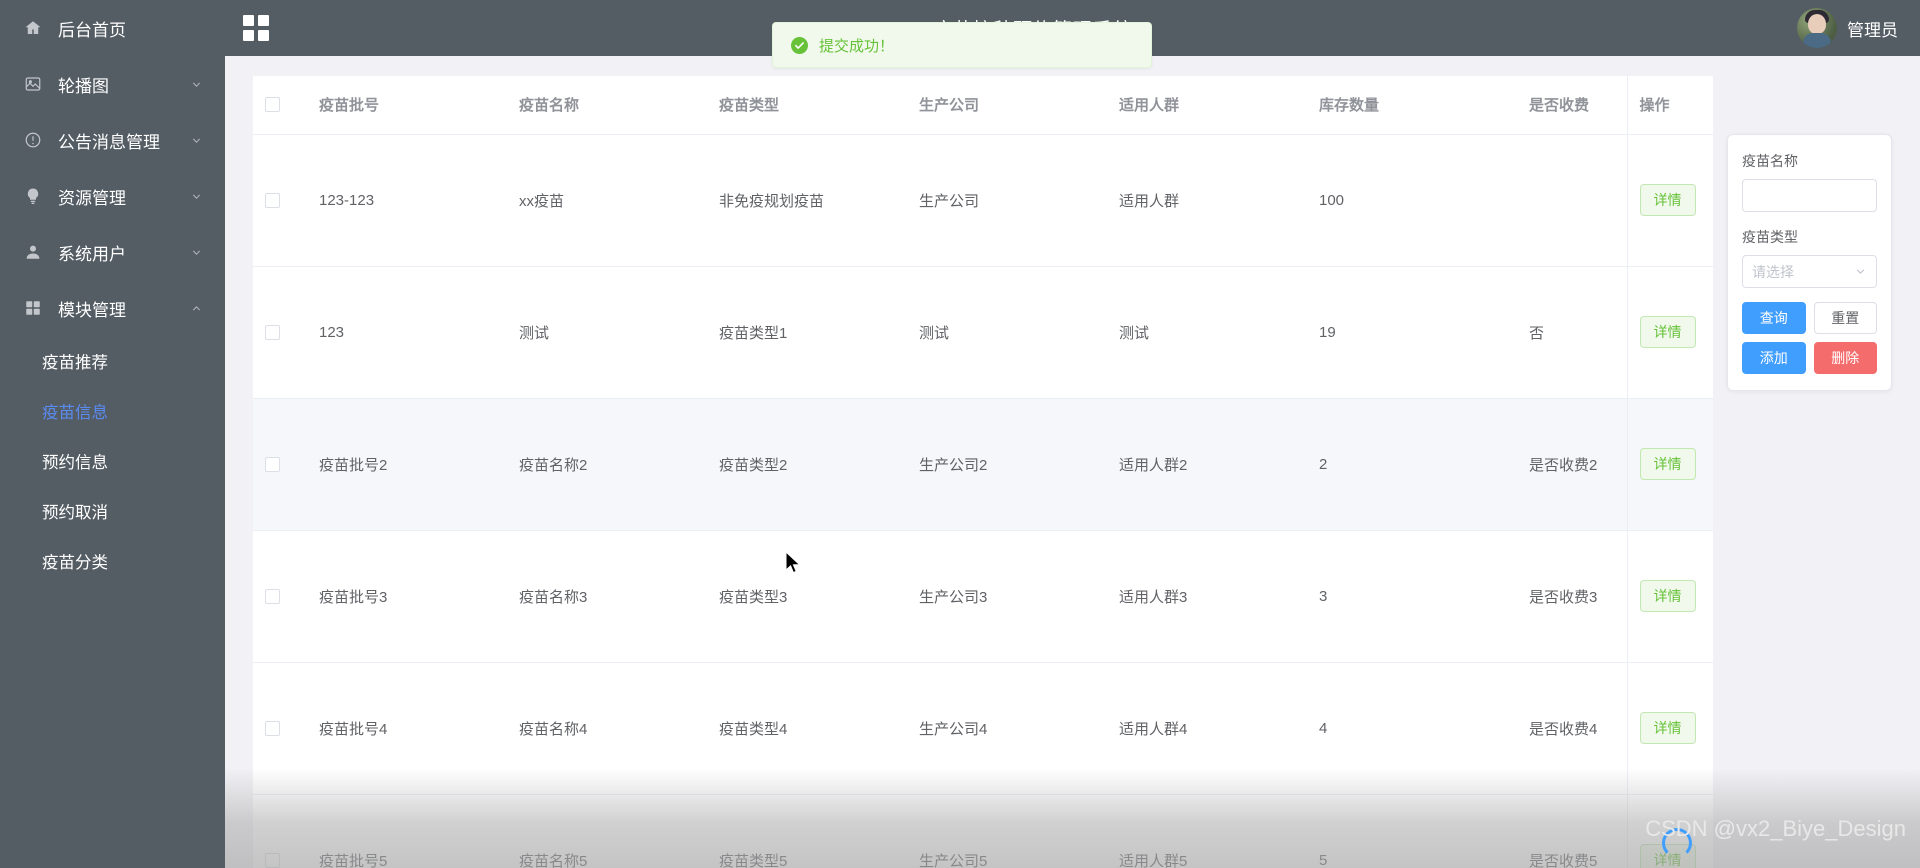  Describe the element at coordinates (112, 561) in the screenshot. I see `sidebar-item-vaccine-category: 疫苗分类` at that location.